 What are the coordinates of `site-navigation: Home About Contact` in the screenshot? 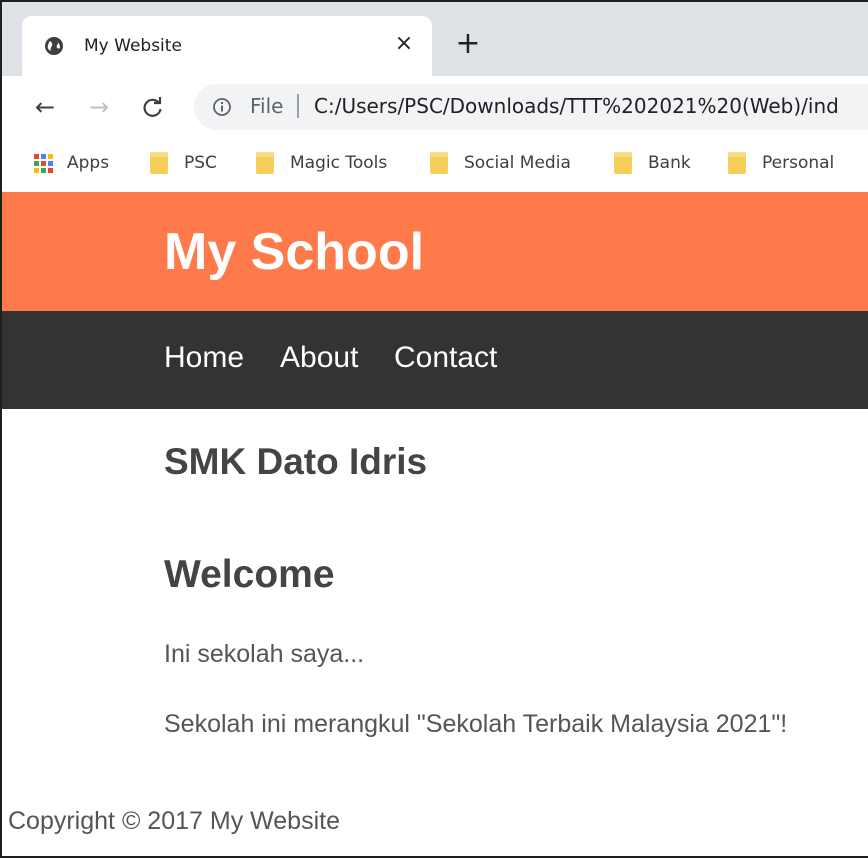 It's located at (435, 360).